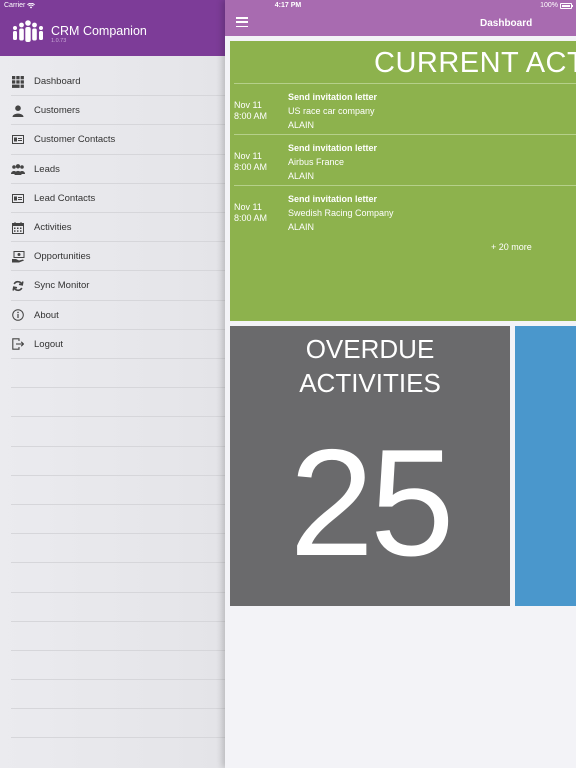 This screenshot has height=768, width=576. I want to click on battery-indicator: 100%, so click(556, 5).